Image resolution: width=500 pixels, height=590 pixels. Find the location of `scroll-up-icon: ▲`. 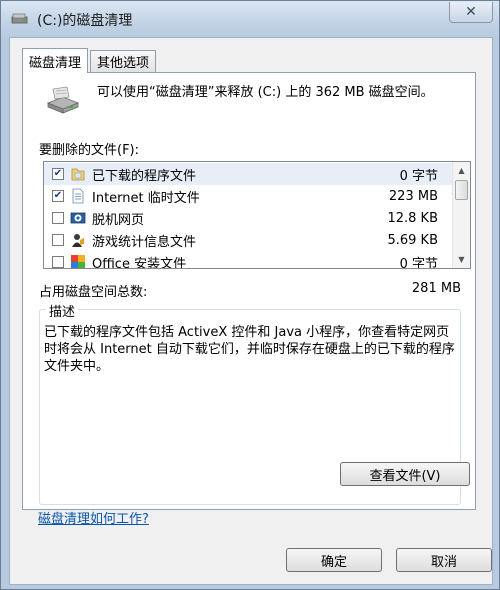

scroll-up-icon: ▲ is located at coordinates (461, 170).